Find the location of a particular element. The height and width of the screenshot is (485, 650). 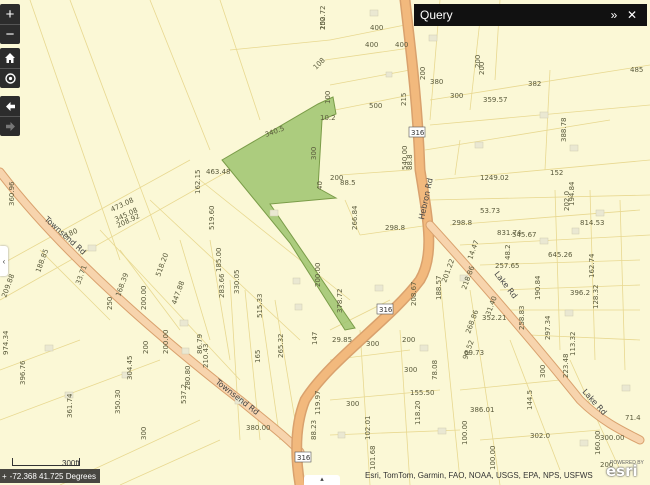

left-panel-toggle: ‹ is located at coordinates (4, 261).